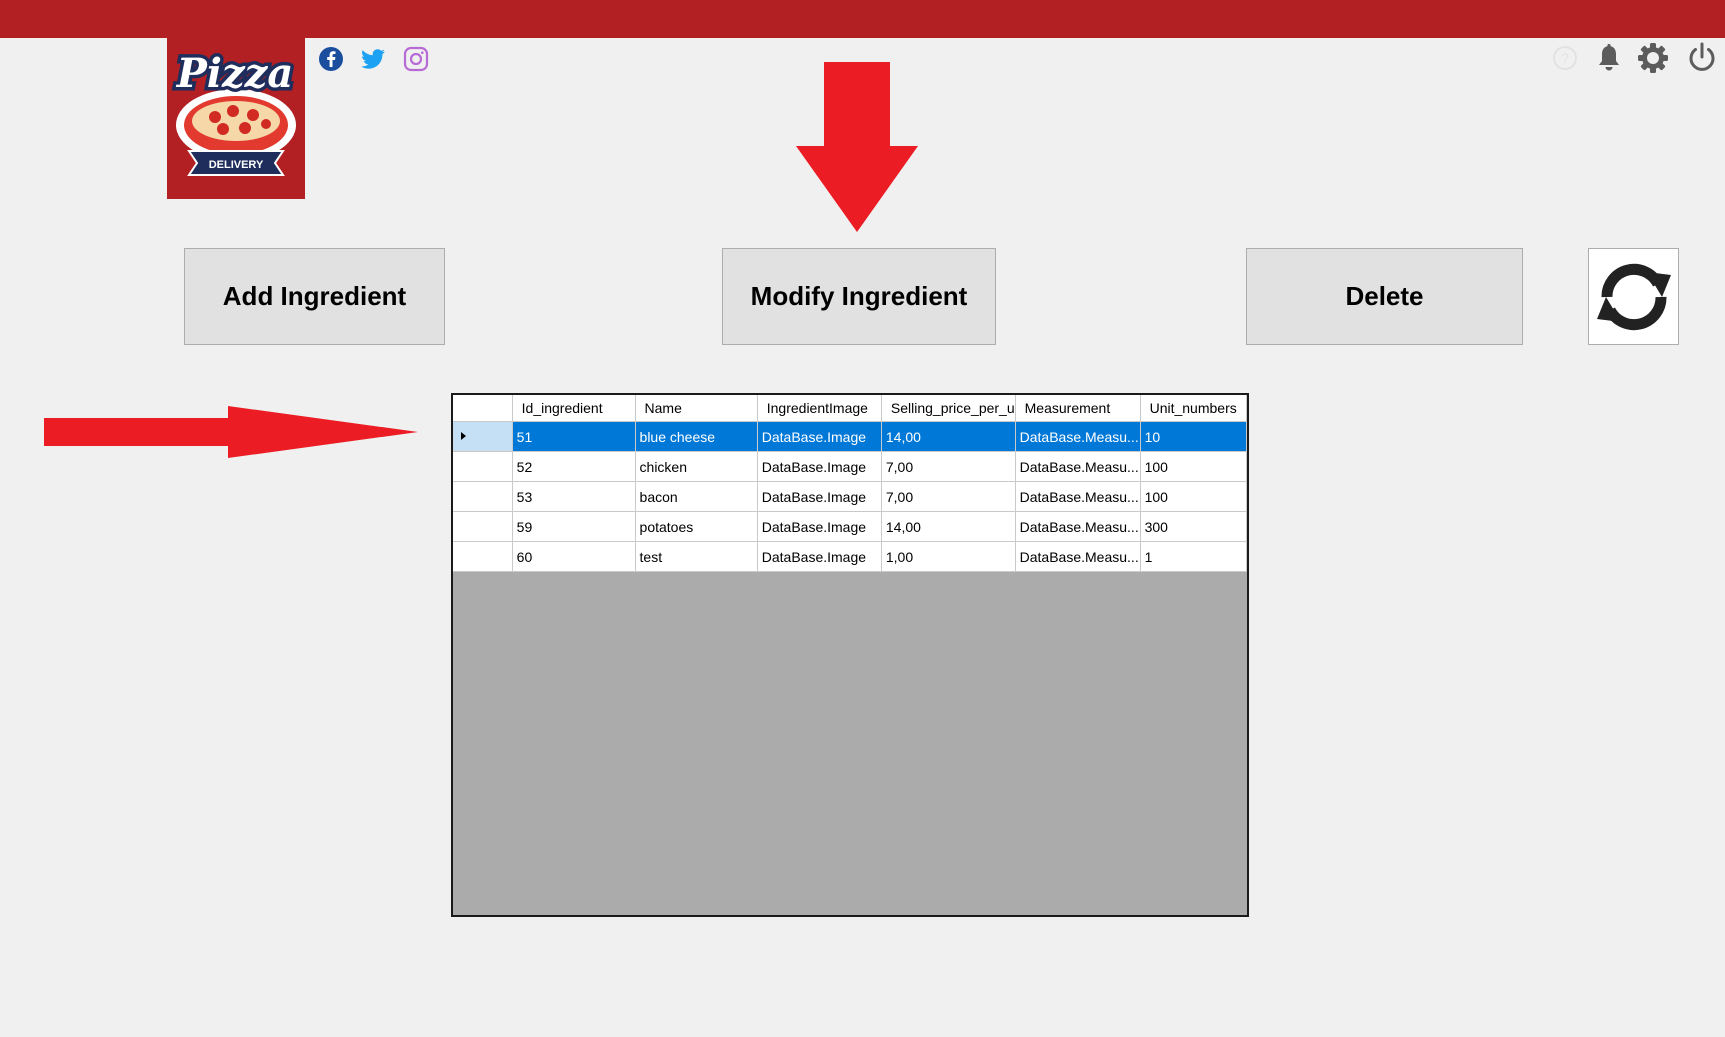 This screenshot has height=1037, width=1725. What do you see at coordinates (235, 73) in the screenshot?
I see `svg-text: Pizza` at bounding box center [235, 73].